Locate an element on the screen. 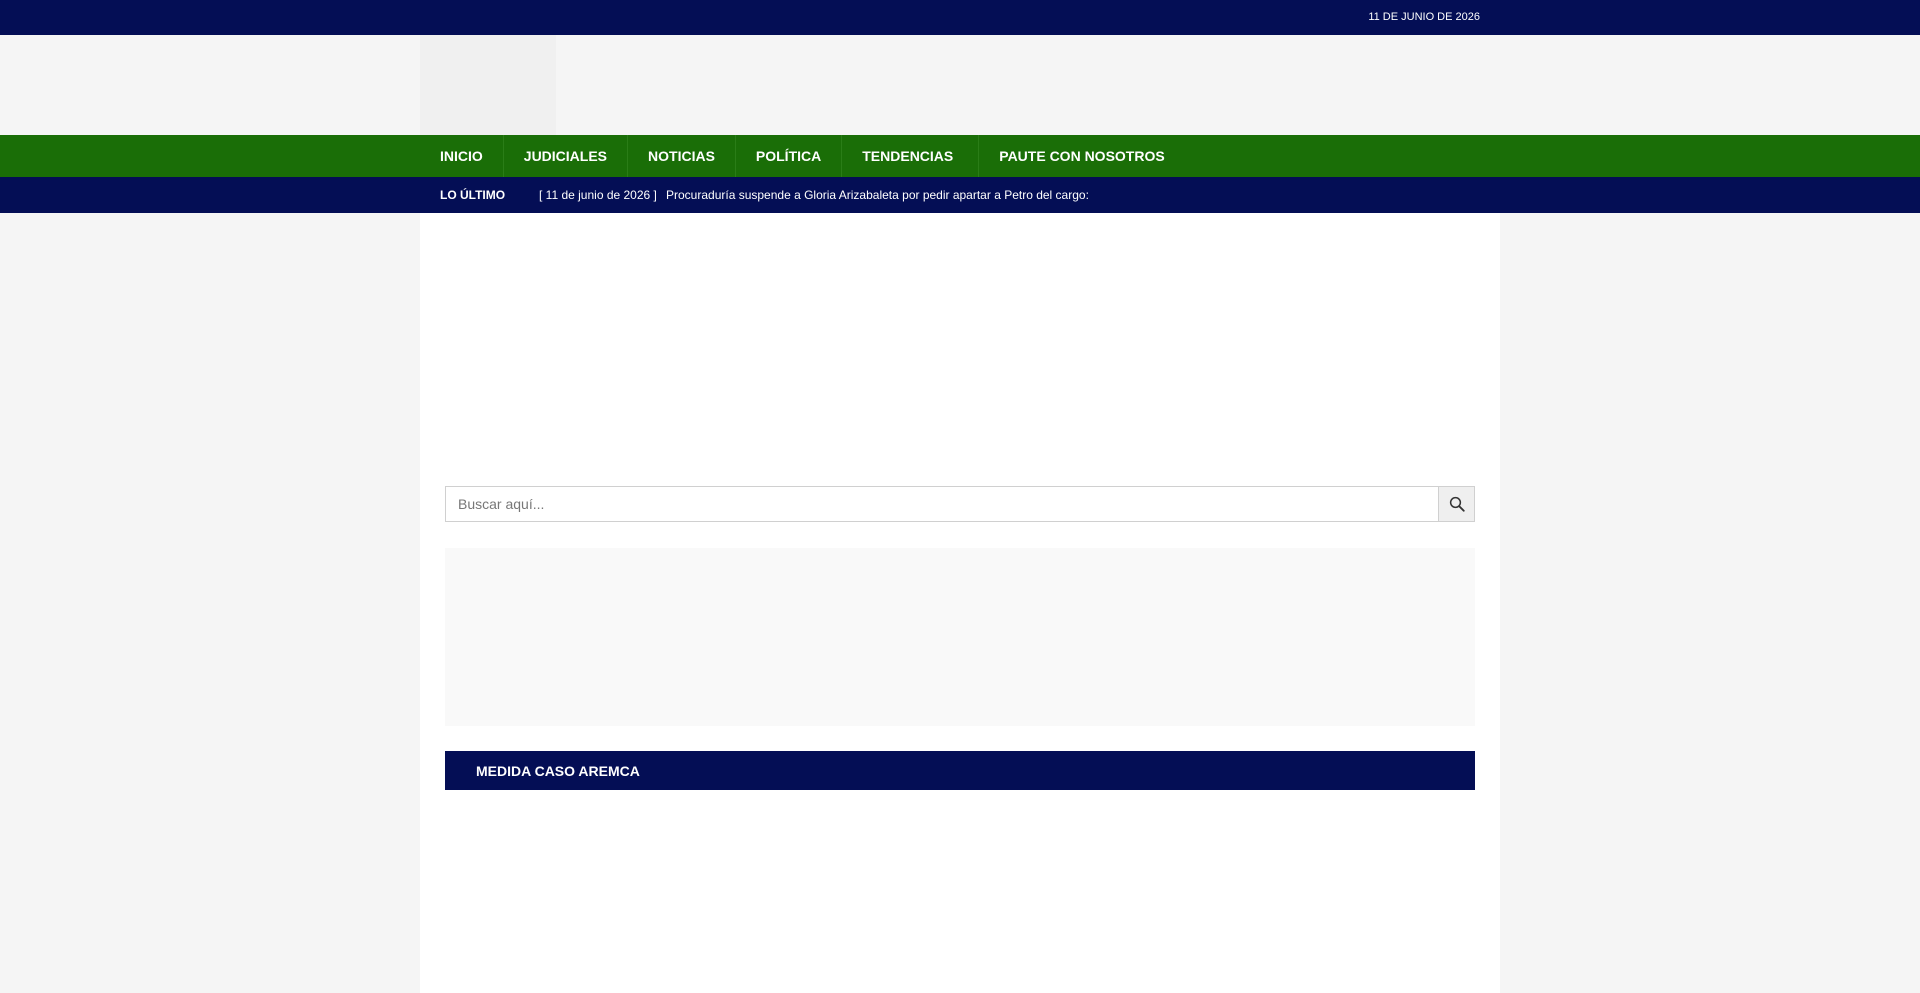  nav-item-label: PAUTE CON NOSOTROS is located at coordinates (1082, 156).